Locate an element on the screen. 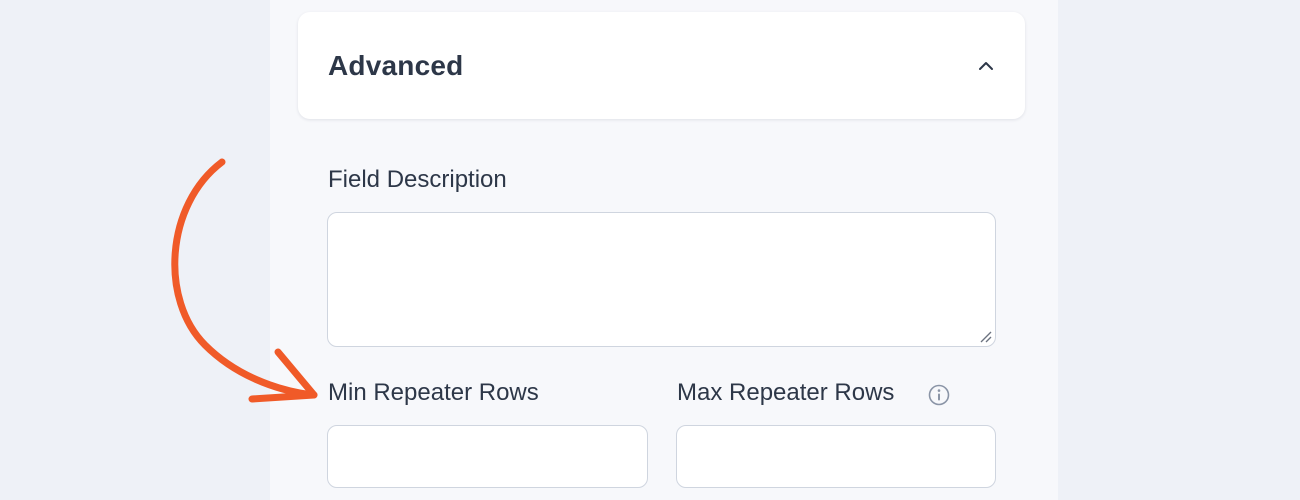 This screenshot has width=1300, height=500. chevron-up-icon is located at coordinates (986, 66).